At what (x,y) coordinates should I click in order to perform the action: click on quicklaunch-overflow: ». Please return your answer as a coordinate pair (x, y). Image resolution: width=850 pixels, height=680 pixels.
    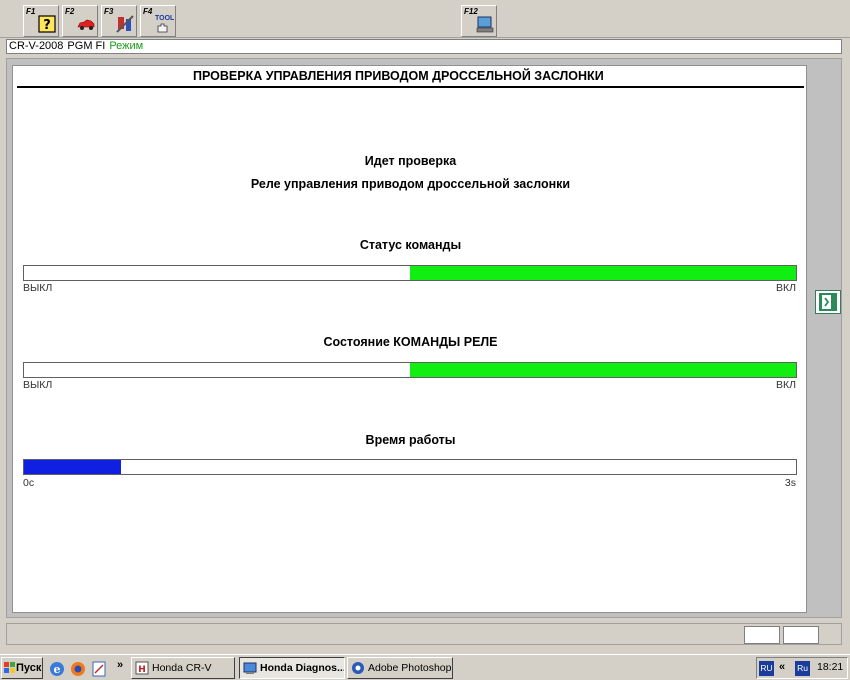
    Looking at the image, I should click on (120, 665).